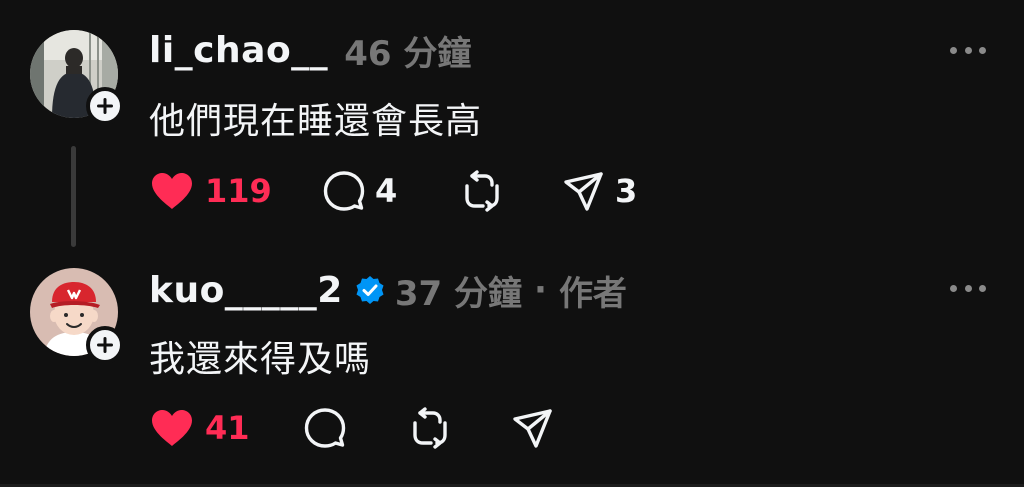 The height and width of the screenshot is (487, 1024). What do you see at coordinates (73, 196) in the screenshot?
I see `thread-line` at bounding box center [73, 196].